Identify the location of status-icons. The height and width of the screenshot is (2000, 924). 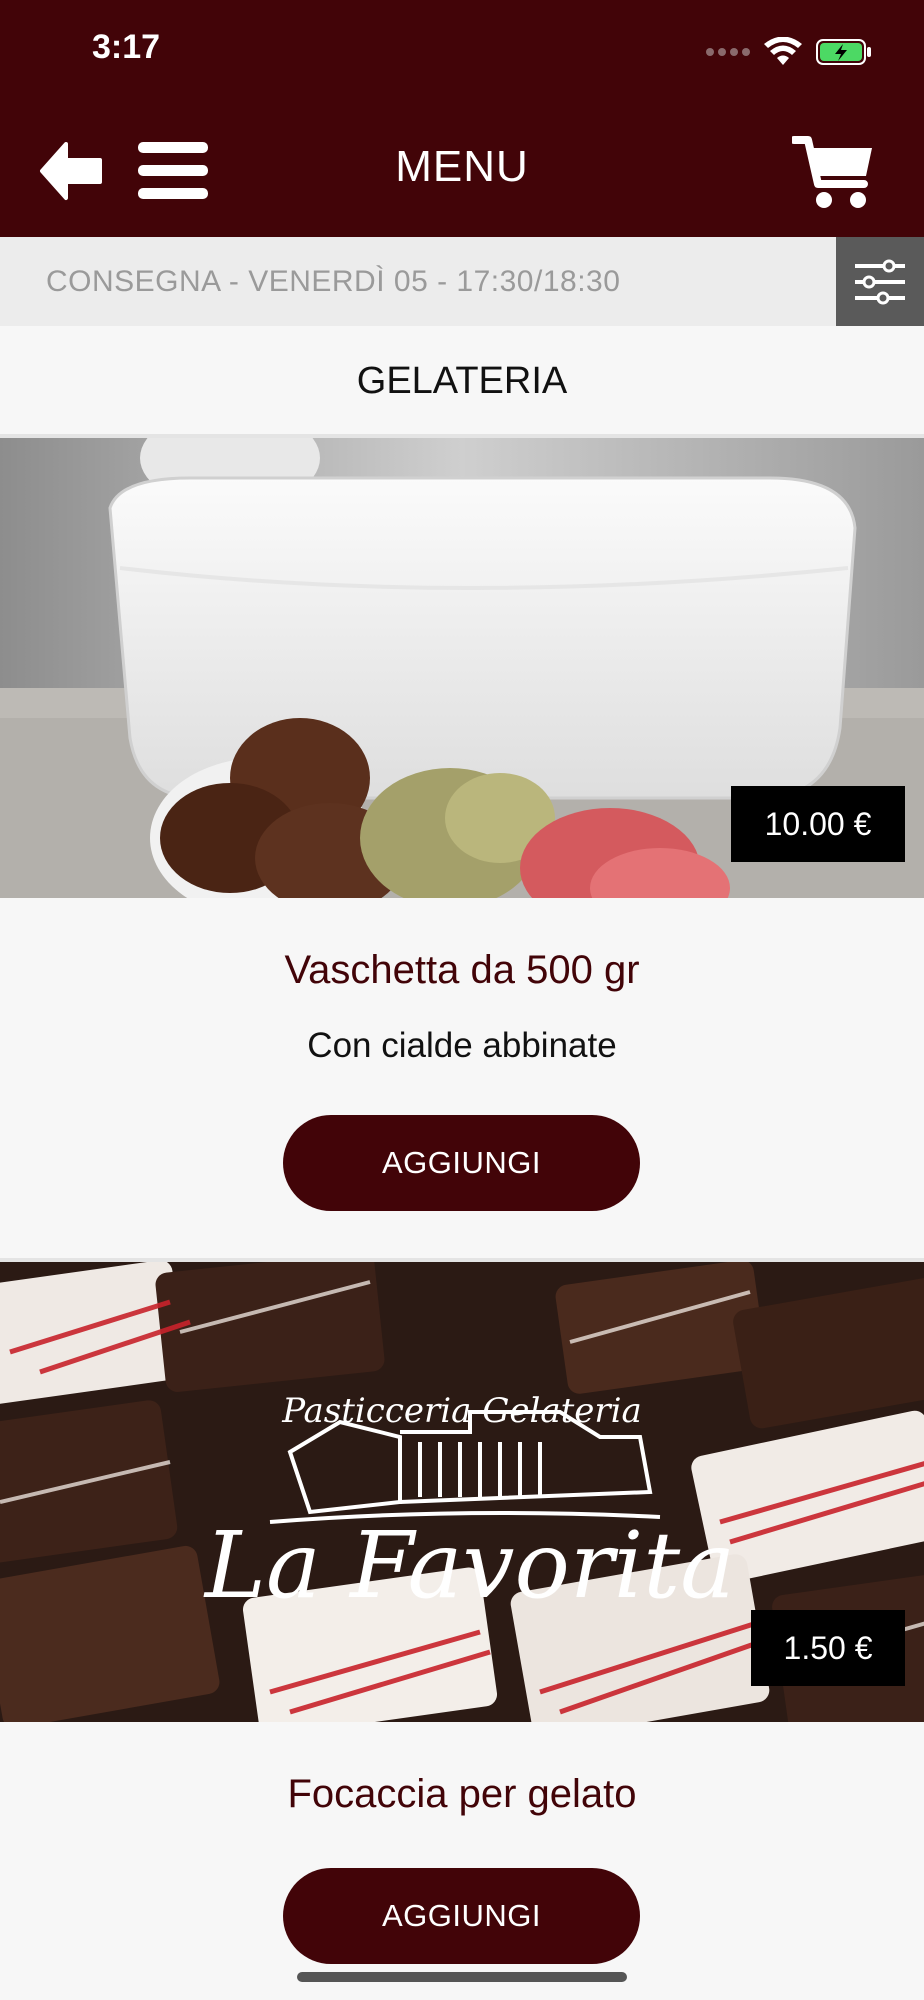
(789, 52).